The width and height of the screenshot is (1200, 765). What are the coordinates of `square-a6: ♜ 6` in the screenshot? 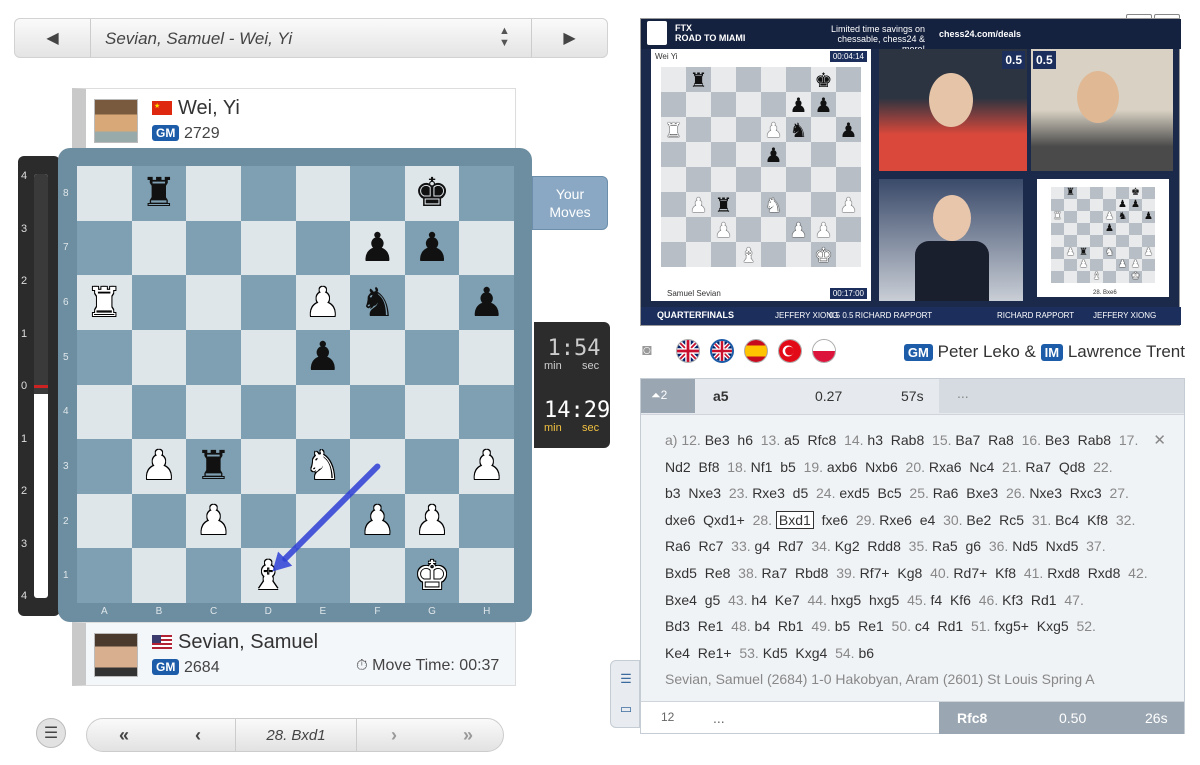 It's located at (97, 302).